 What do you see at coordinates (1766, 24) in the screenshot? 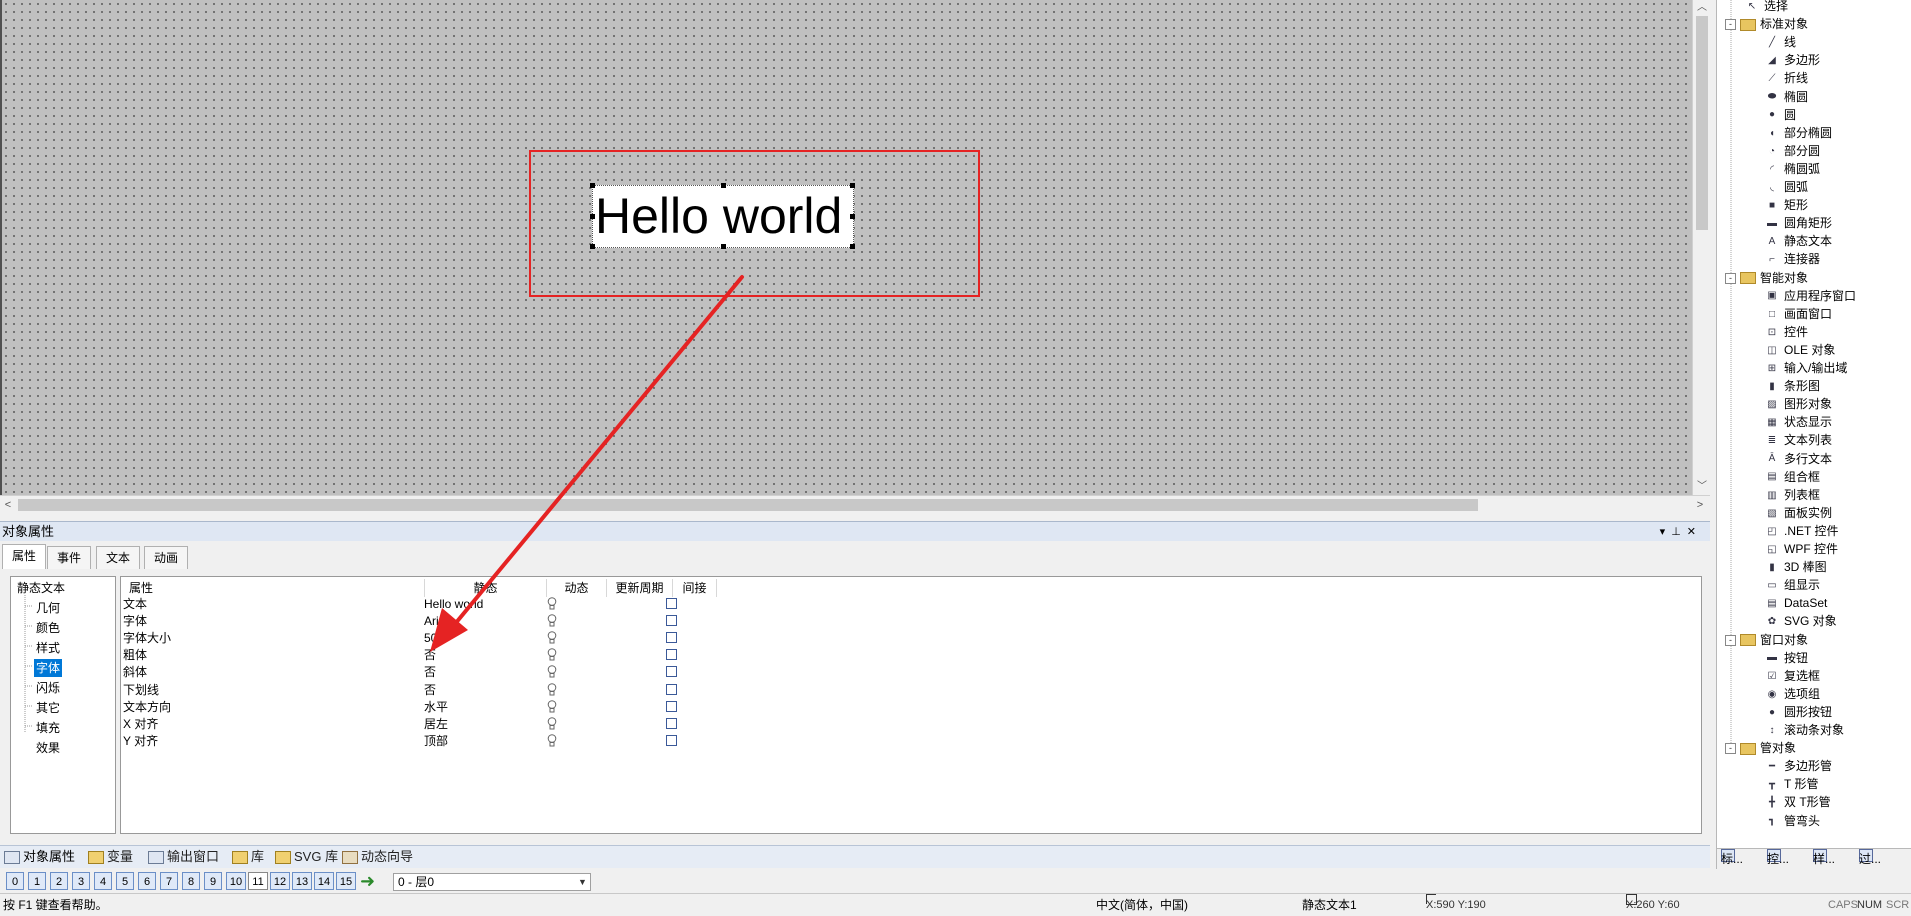
I see `toolbox-item: - 标准对象` at bounding box center [1766, 24].